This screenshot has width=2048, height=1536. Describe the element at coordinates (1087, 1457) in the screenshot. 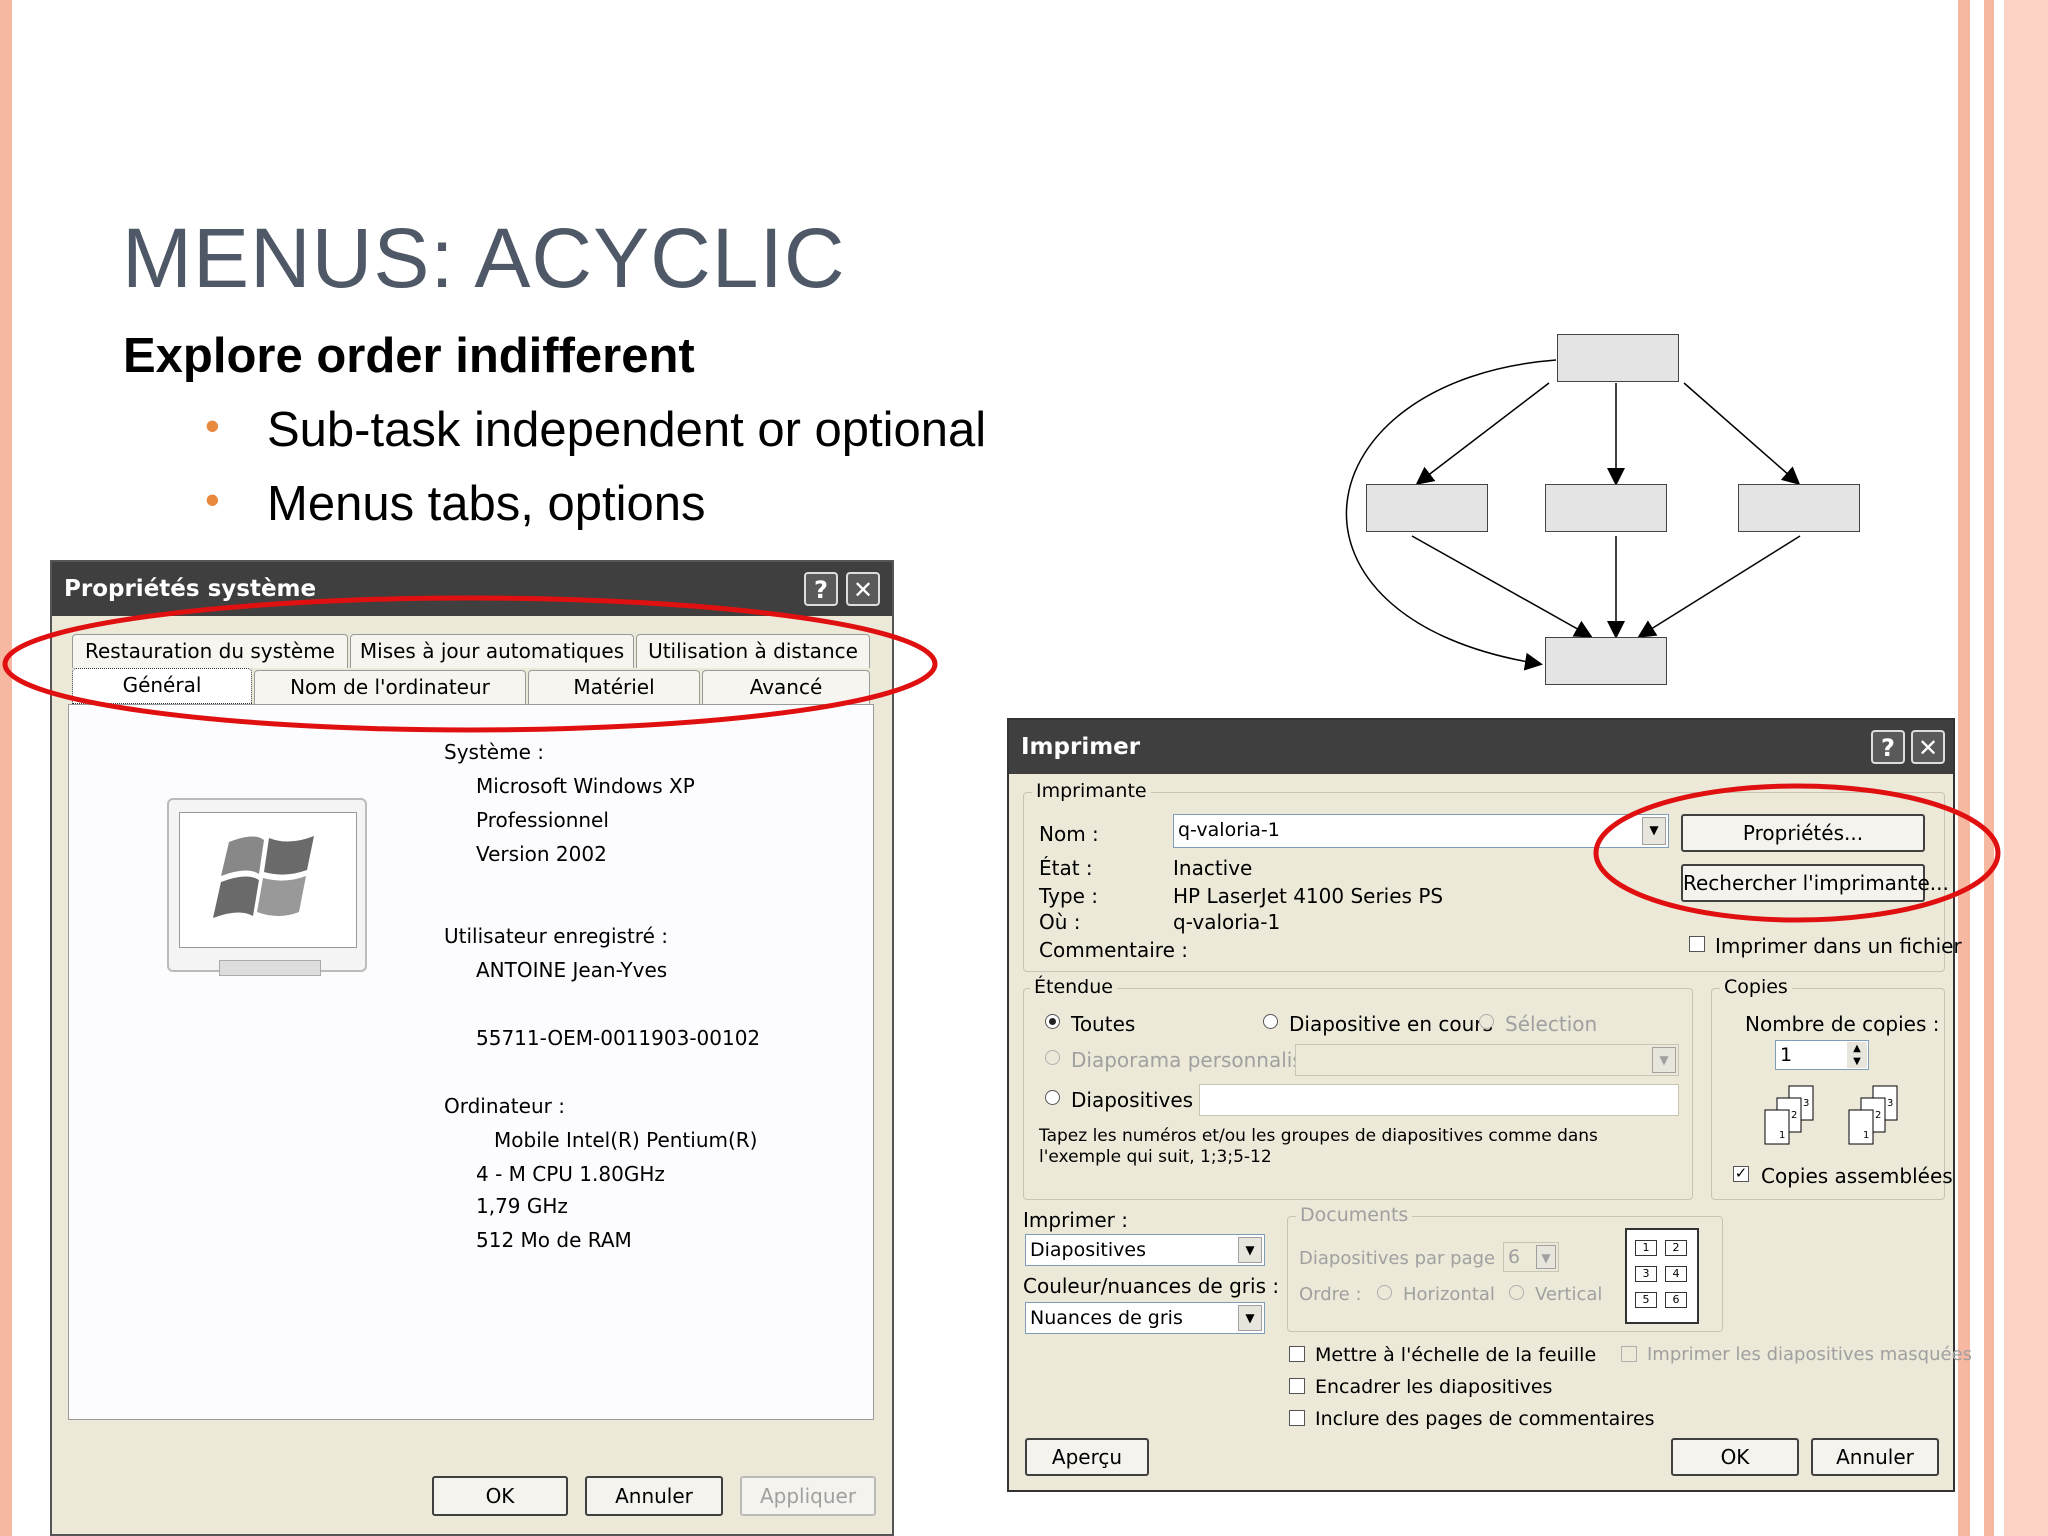

I see `preview-button: Aperçu` at that location.